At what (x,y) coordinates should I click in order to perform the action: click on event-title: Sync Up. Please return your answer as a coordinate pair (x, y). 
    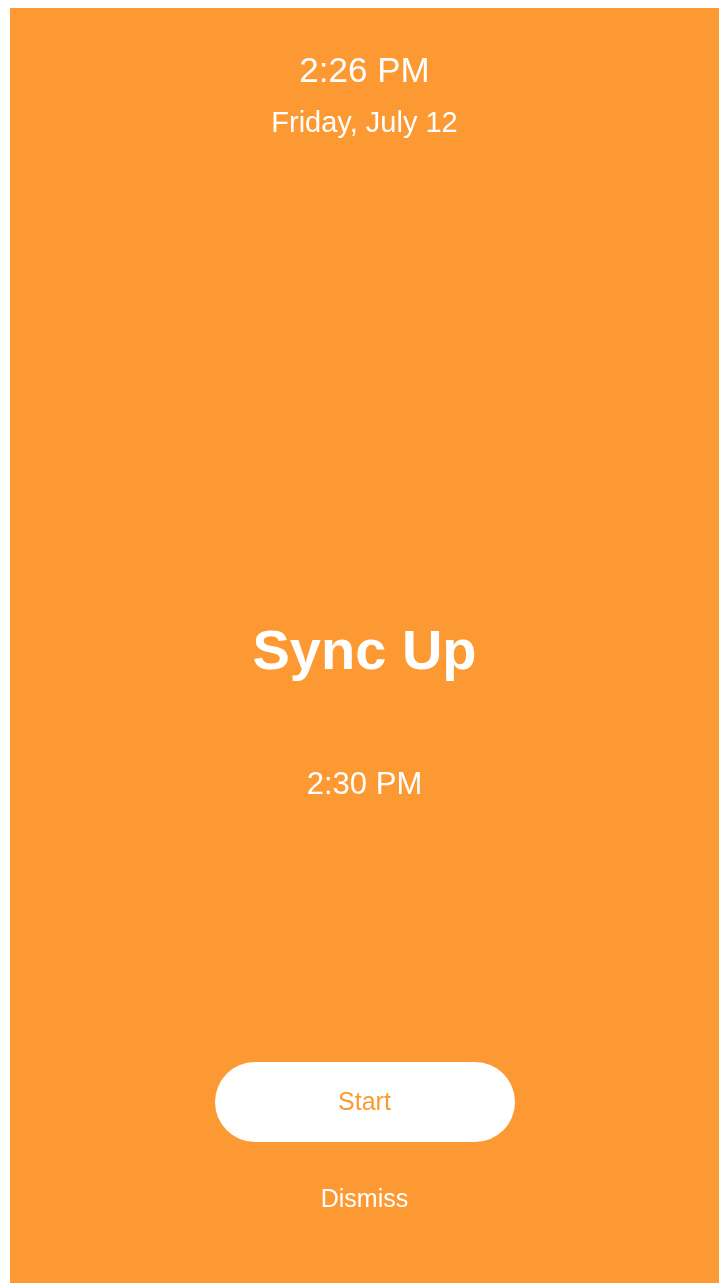
    Looking at the image, I should click on (364, 650).